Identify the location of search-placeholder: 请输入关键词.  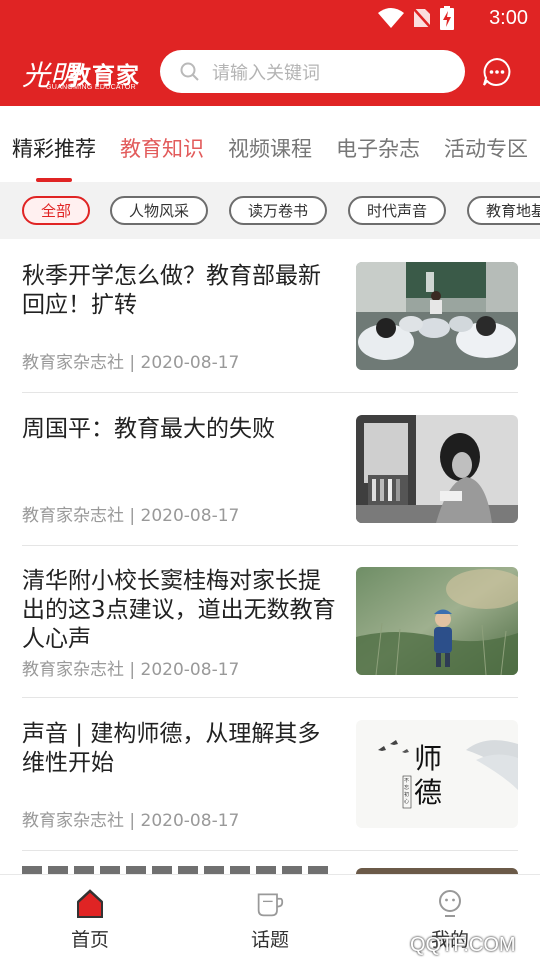
(266, 73).